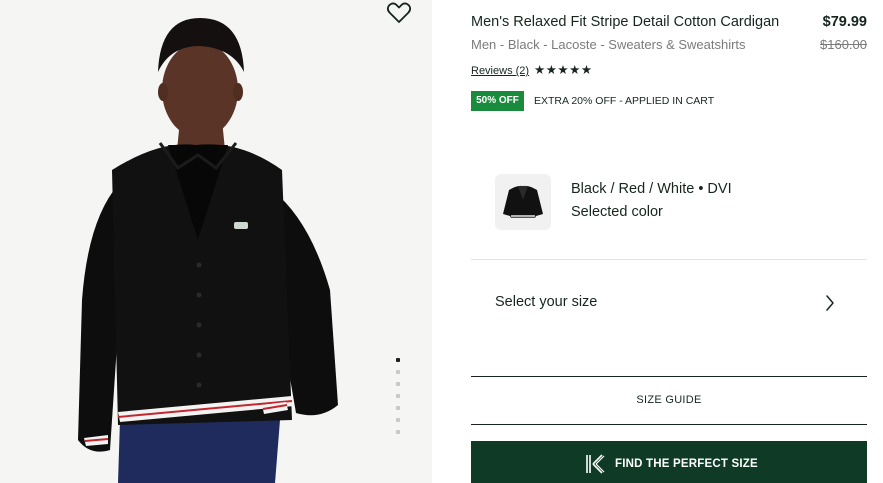 The image size is (883, 483). I want to click on size-selector-label: Select your size, so click(546, 302).